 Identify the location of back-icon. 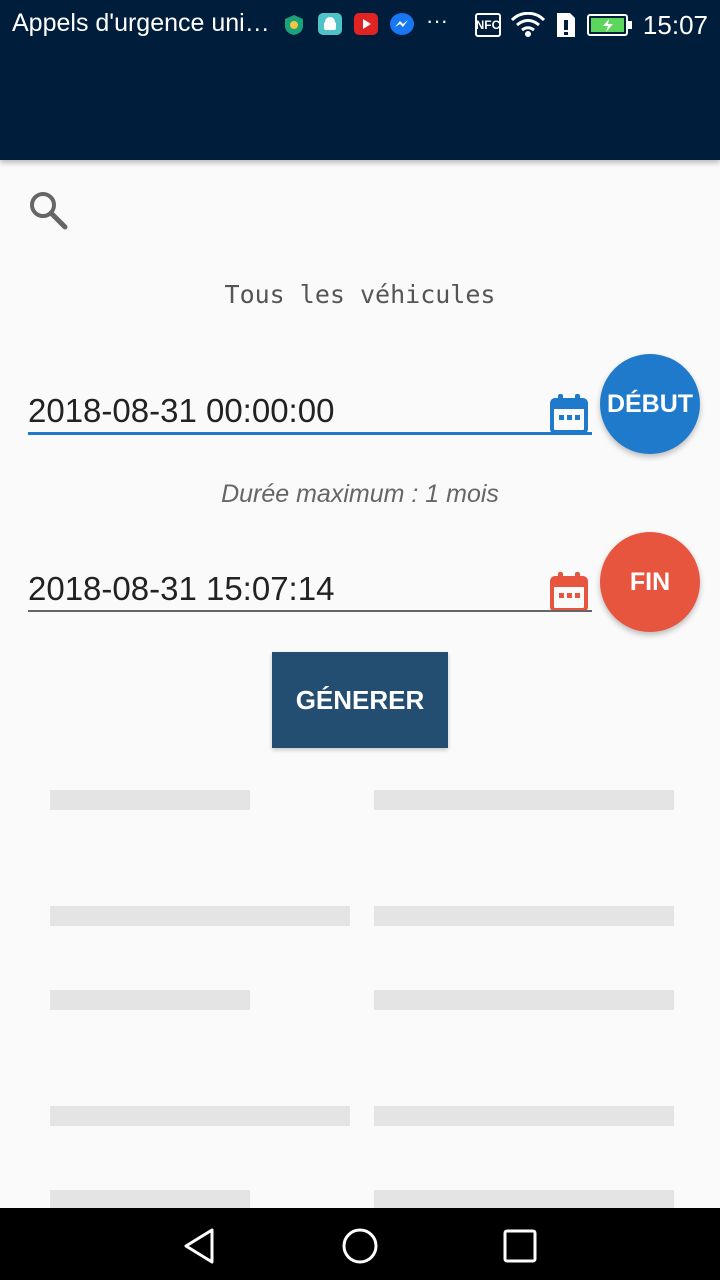
(200, 1246).